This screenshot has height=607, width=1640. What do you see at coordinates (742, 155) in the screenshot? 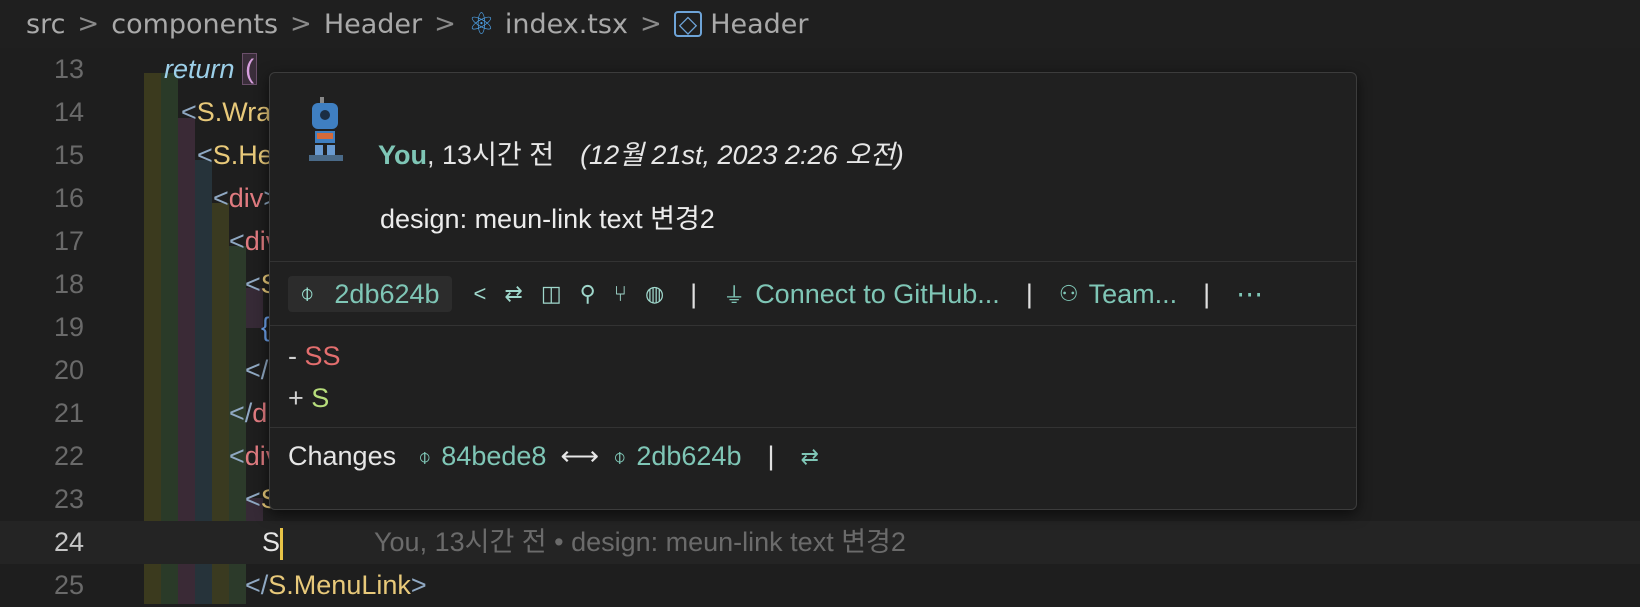
I see `commit-date: (12월 21st, 2023 2:26 오전)` at bounding box center [742, 155].